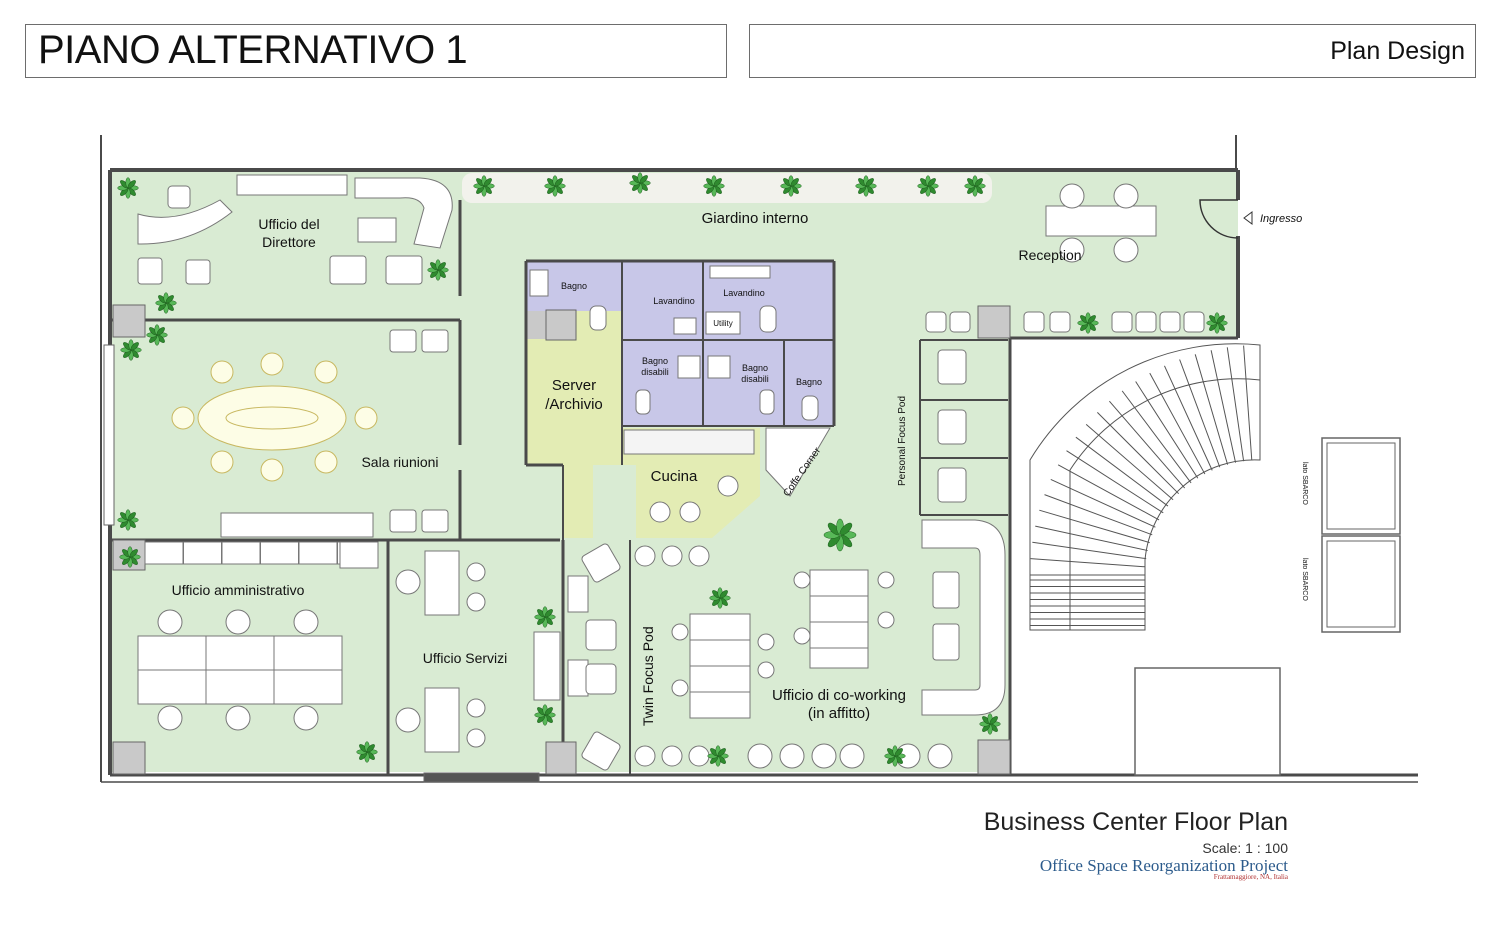 This screenshot has height=938, width=1500. Describe the element at coordinates (655, 372) in the screenshot. I see `label-bagno-disabili-1b: disabili` at that location.